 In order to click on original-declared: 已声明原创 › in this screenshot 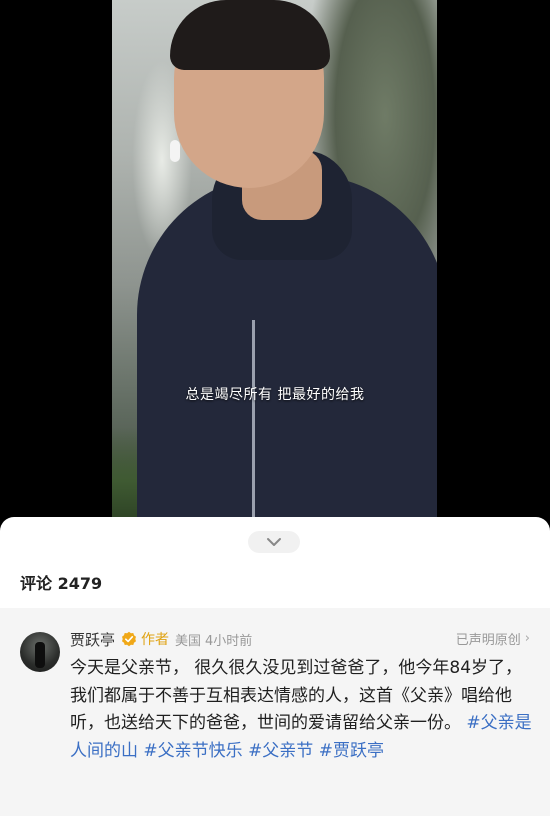, I will do `click(493, 638)`.